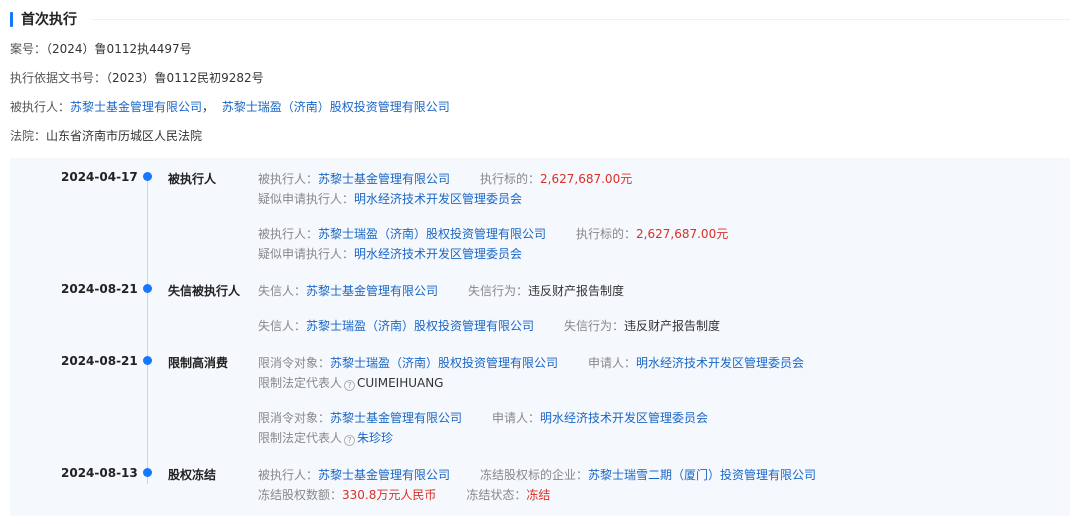 Image resolution: width=1080 pixels, height=524 pixels. What do you see at coordinates (99, 473) in the screenshot?
I see `timeline-date: 2024-08-13` at bounding box center [99, 473].